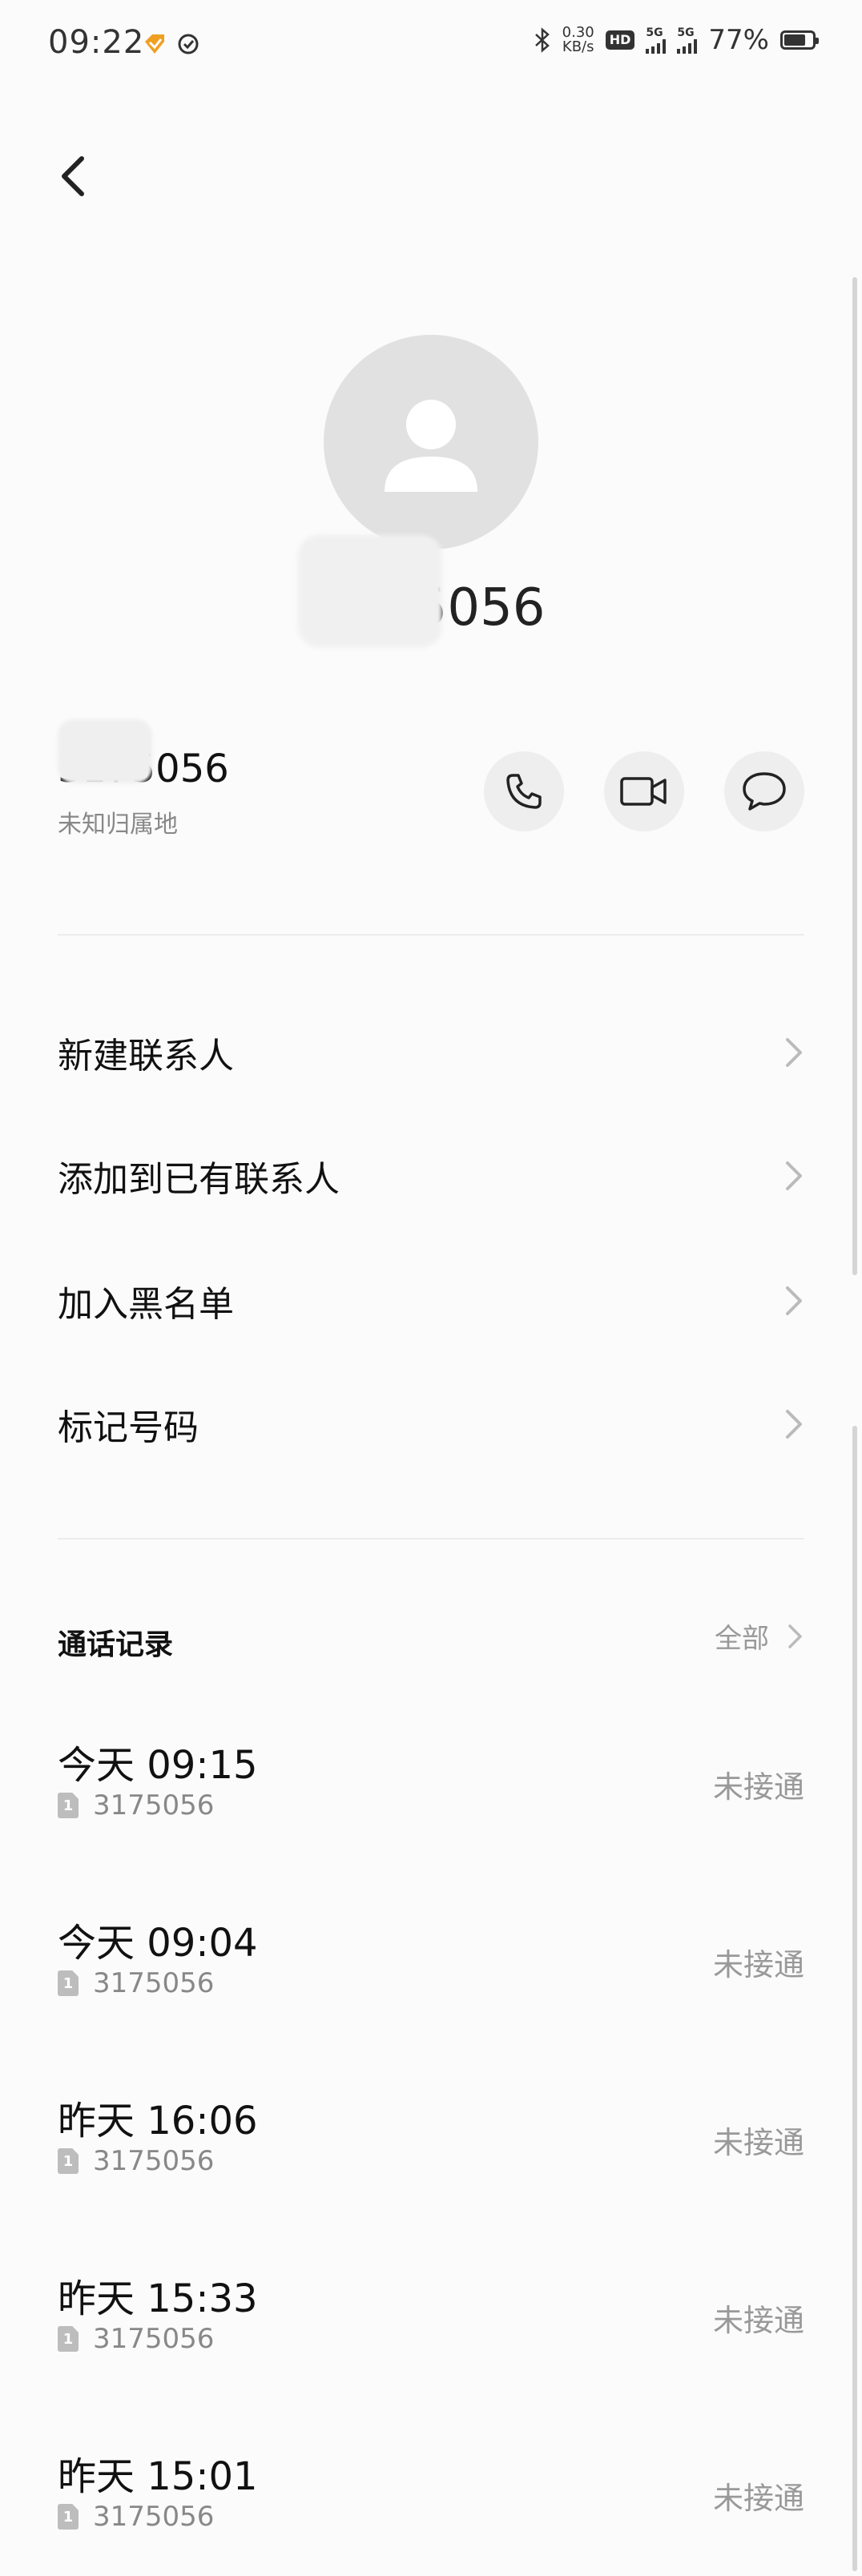  I want to click on battery-fill, so click(795, 40).